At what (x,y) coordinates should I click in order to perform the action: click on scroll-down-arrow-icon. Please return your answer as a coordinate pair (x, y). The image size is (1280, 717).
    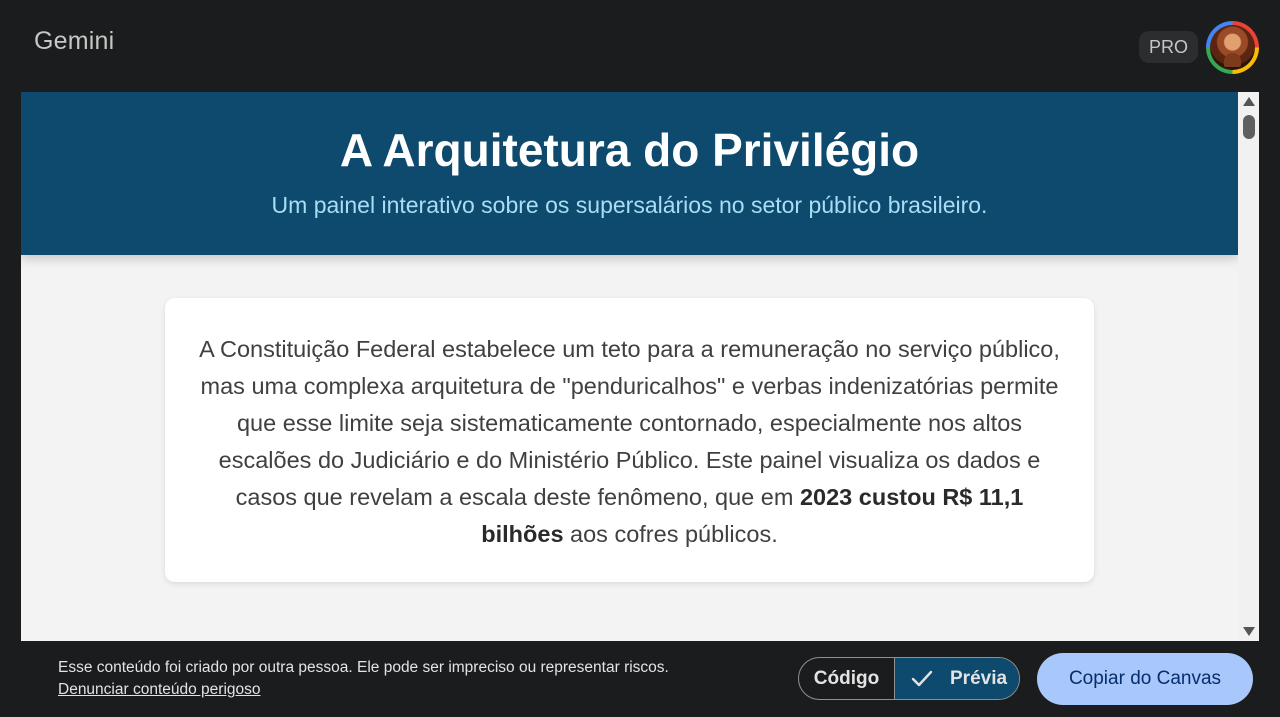
    Looking at the image, I should click on (1249, 631).